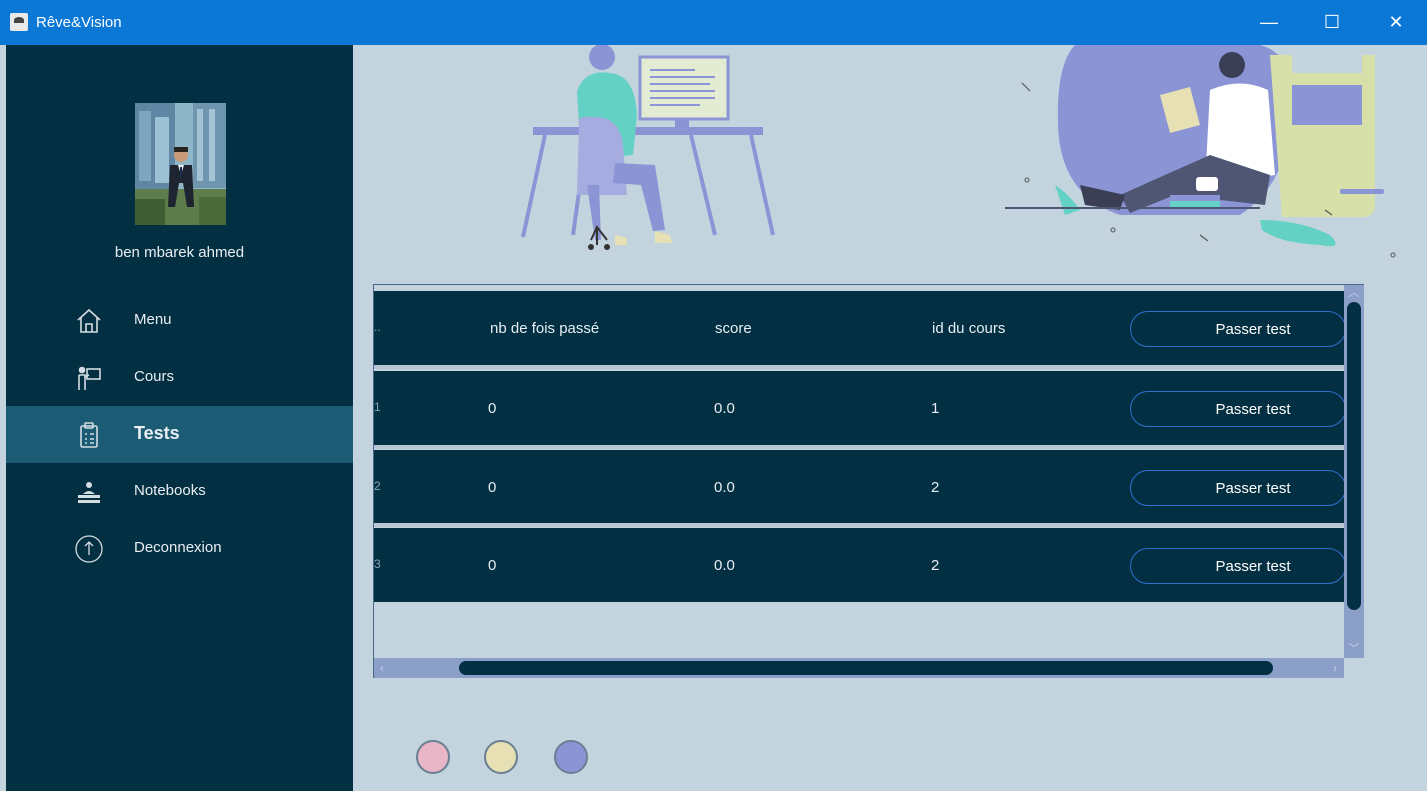  I want to click on scroll-right-icon: ›, so click(1335, 668).